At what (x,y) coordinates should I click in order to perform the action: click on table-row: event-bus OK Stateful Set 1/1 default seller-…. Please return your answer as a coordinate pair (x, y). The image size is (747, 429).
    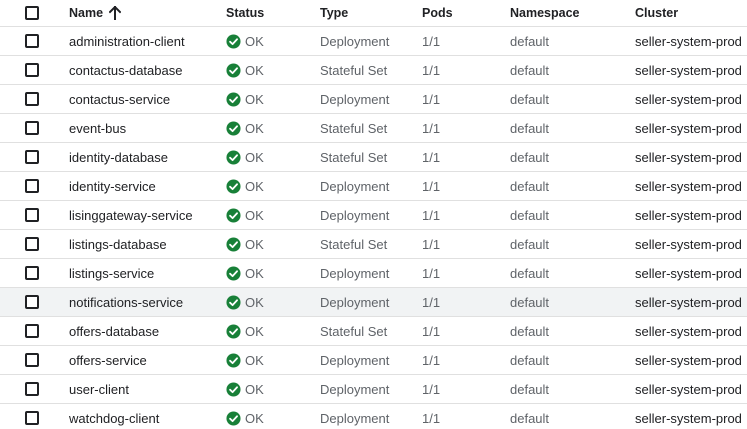
    Looking at the image, I should click on (373, 128).